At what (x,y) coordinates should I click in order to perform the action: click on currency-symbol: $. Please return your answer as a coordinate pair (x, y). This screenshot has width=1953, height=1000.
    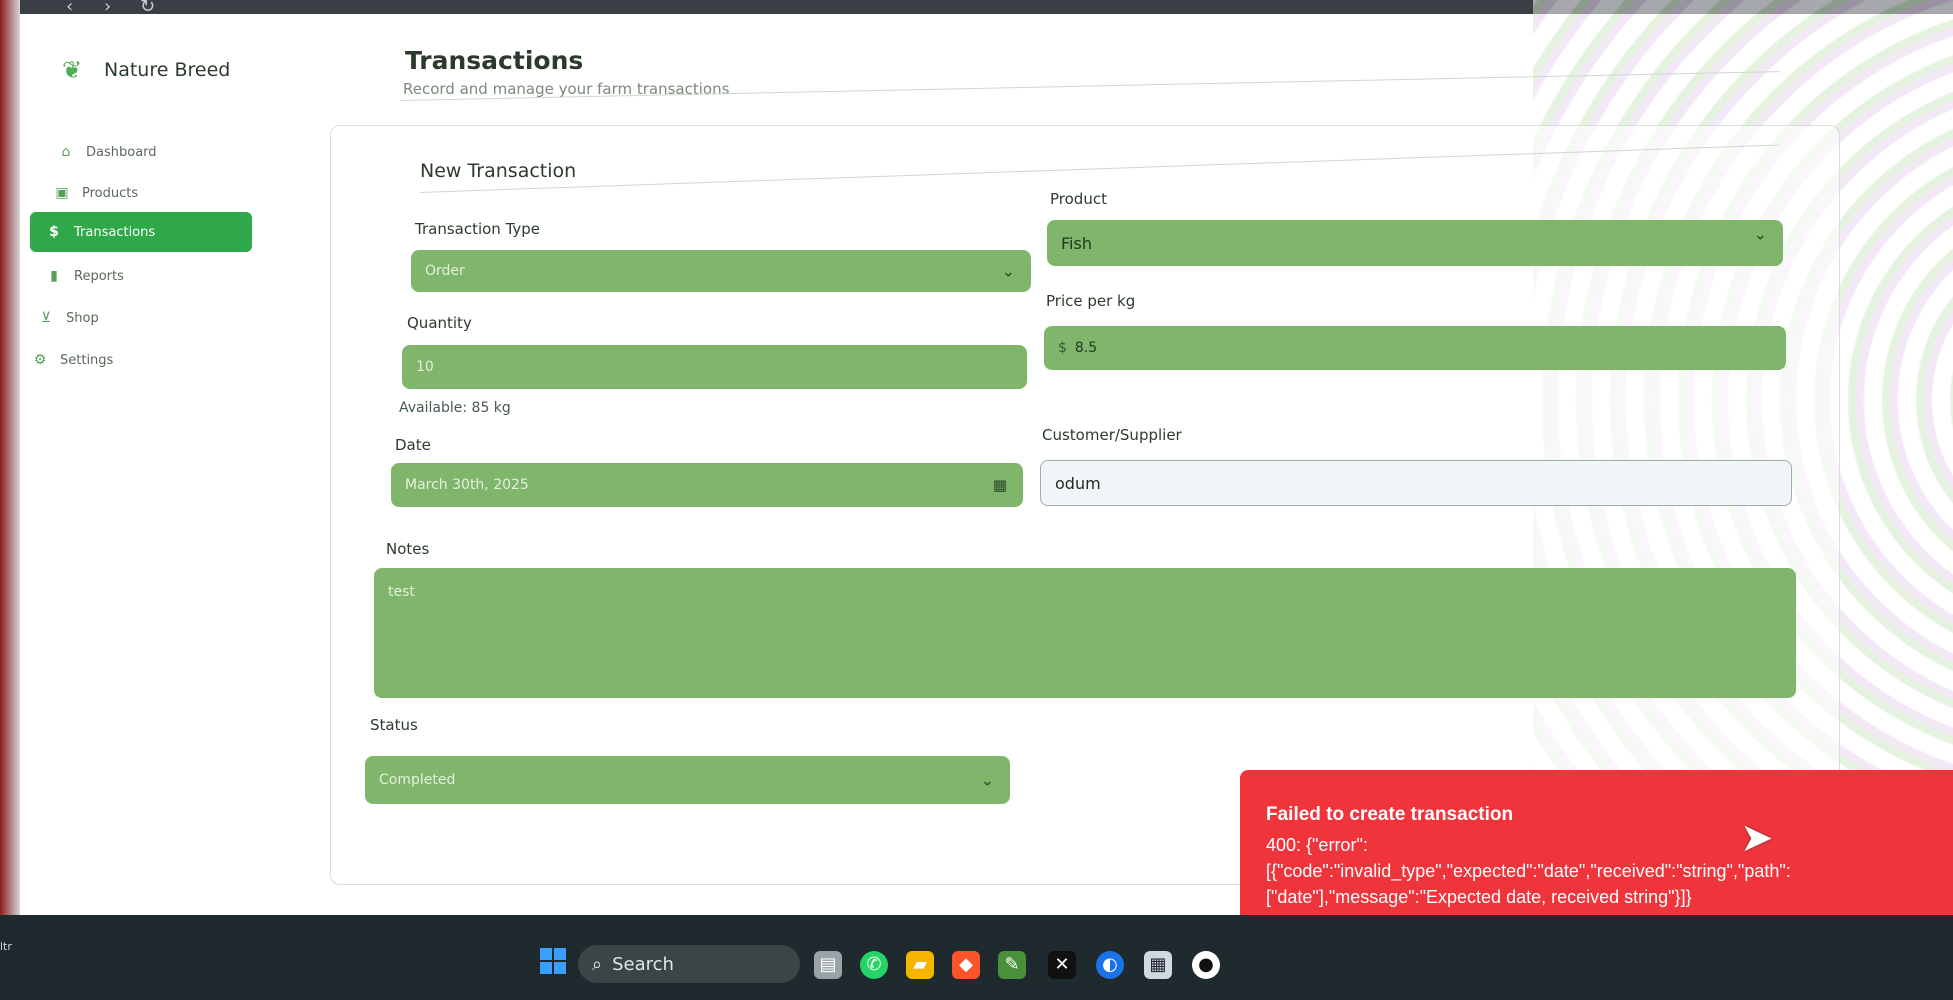
    Looking at the image, I should click on (1062, 348).